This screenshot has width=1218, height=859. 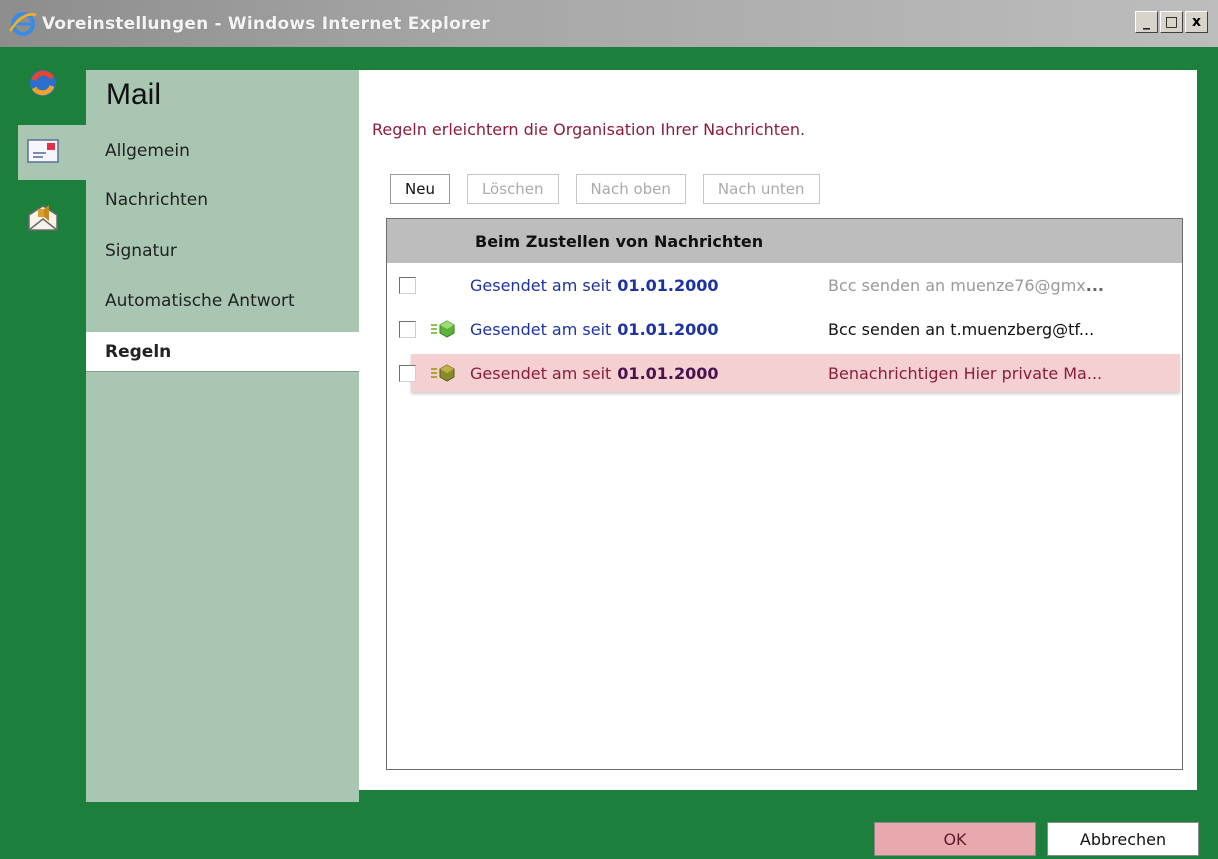 What do you see at coordinates (222, 352) in the screenshot?
I see `nav-item-regeln: Regeln` at bounding box center [222, 352].